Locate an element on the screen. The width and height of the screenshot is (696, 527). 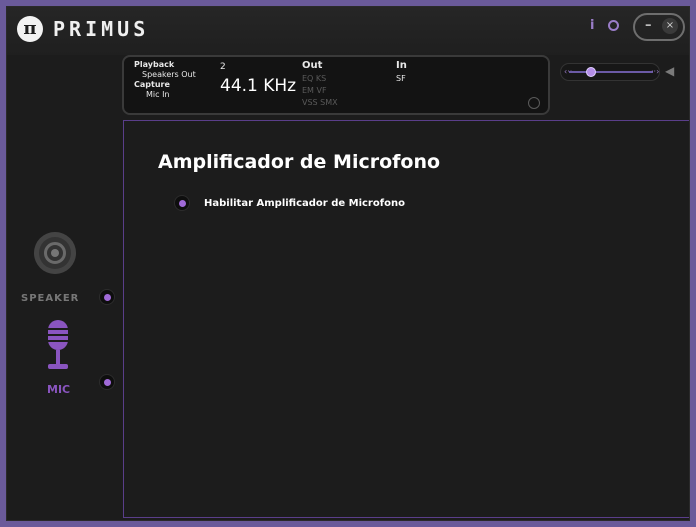
speaker-volume-icon: ◀ is located at coordinates (669, 71).